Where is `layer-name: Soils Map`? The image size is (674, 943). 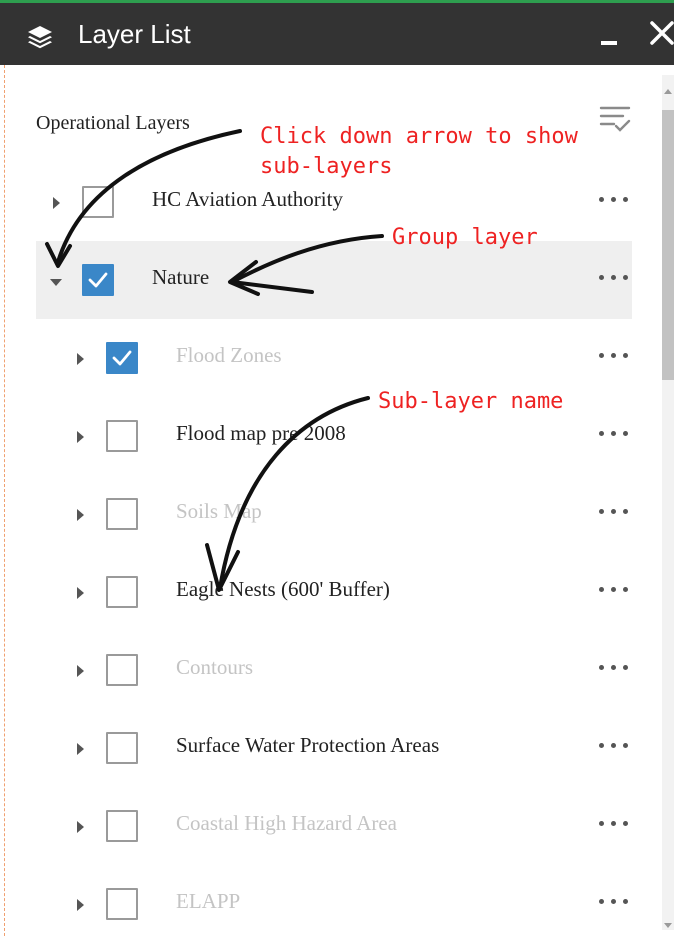 layer-name: Soils Map is located at coordinates (219, 511).